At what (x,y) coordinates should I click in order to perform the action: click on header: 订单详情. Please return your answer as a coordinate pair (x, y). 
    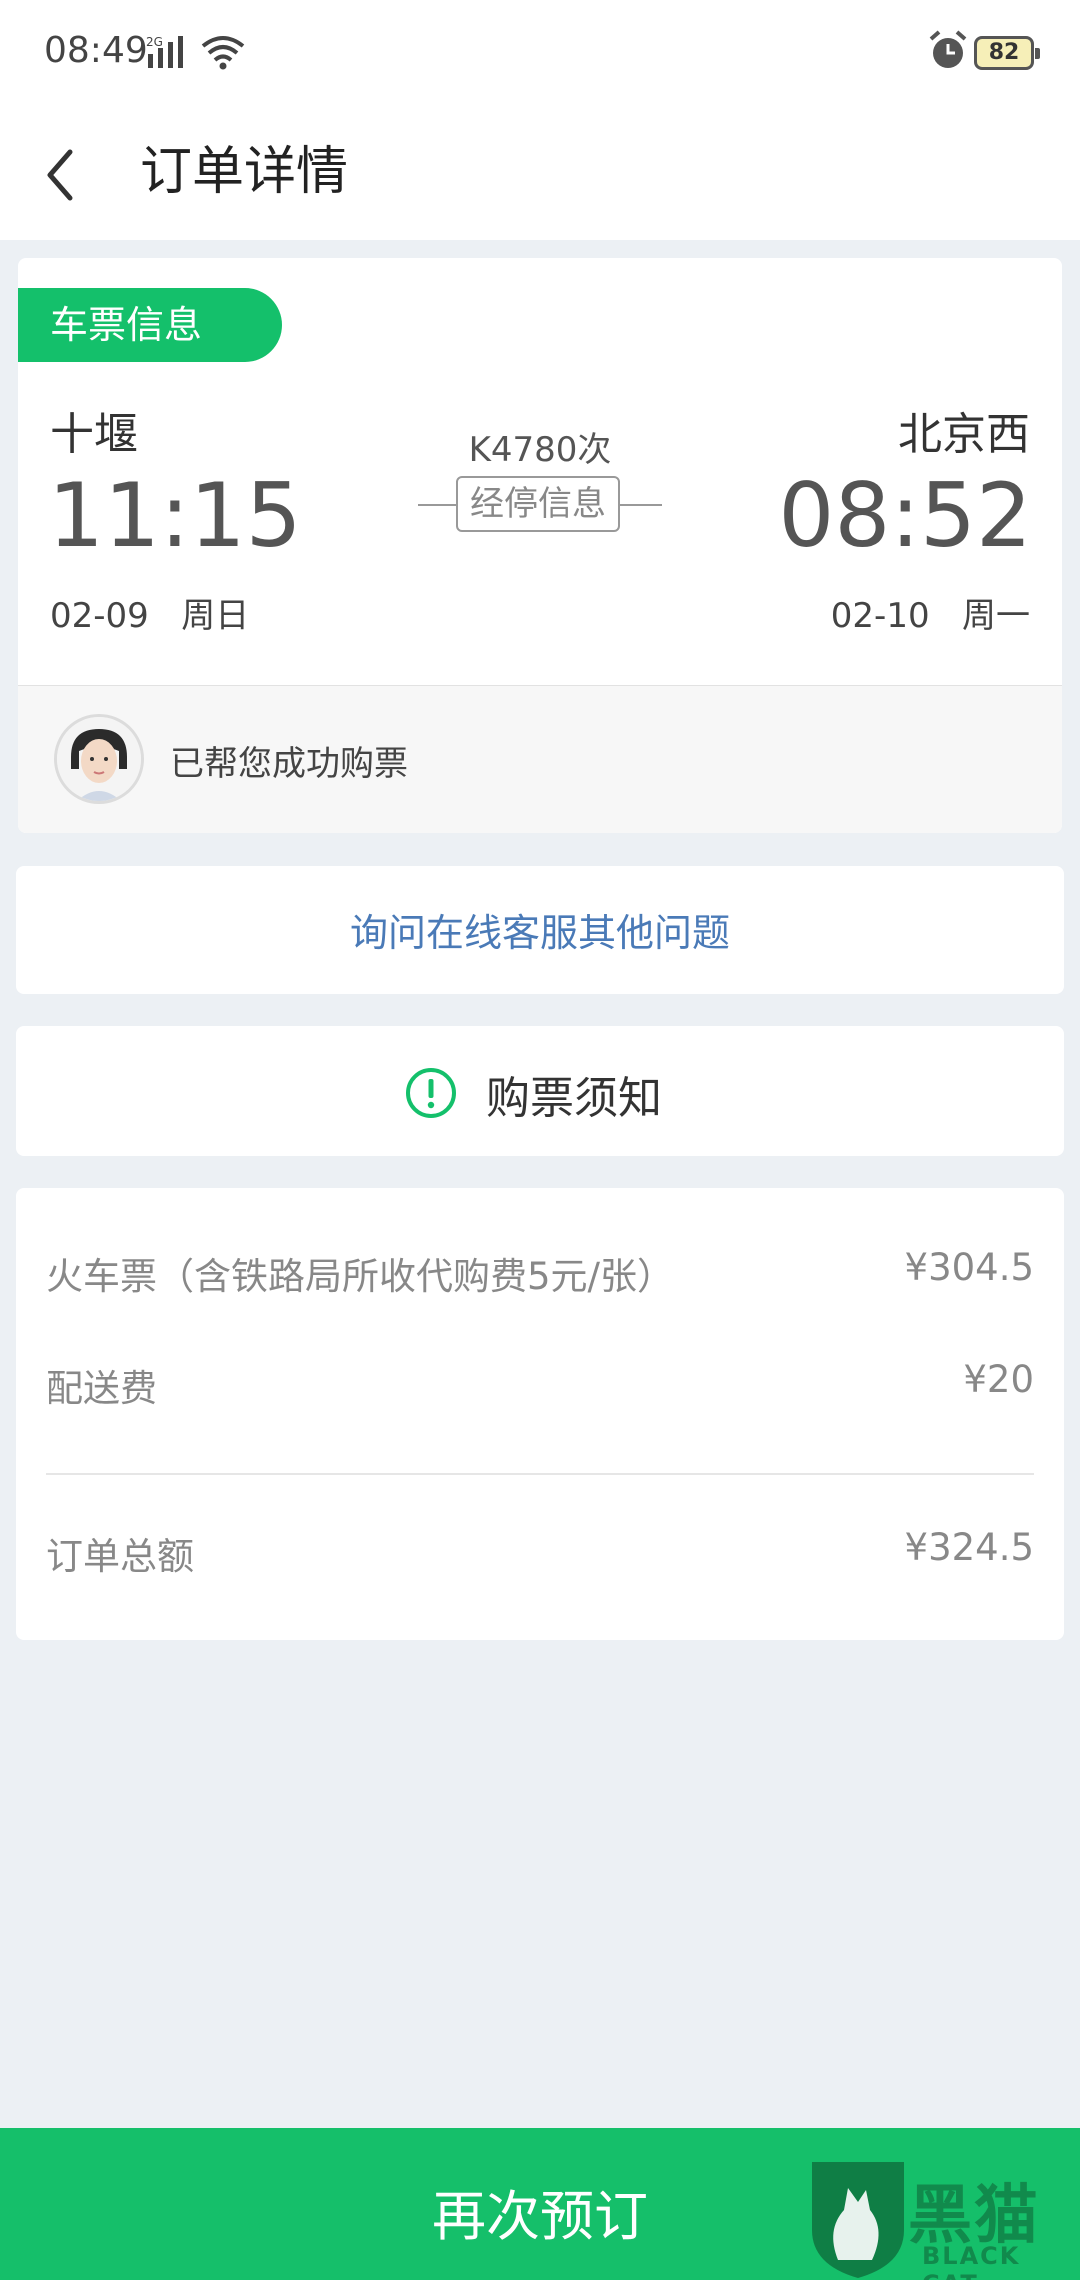
    Looking at the image, I should click on (540, 175).